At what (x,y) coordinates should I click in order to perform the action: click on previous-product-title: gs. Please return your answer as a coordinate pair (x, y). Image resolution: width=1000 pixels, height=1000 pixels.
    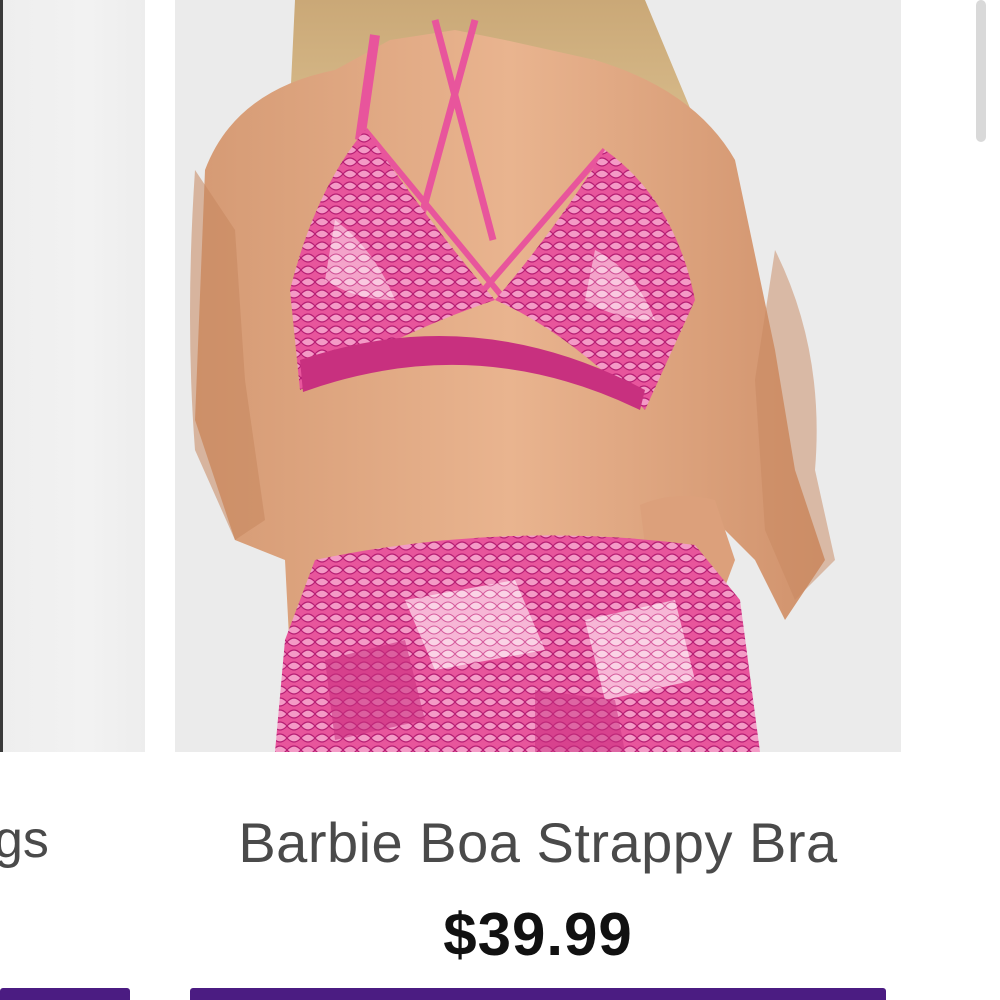
    Looking at the image, I should click on (24, 840).